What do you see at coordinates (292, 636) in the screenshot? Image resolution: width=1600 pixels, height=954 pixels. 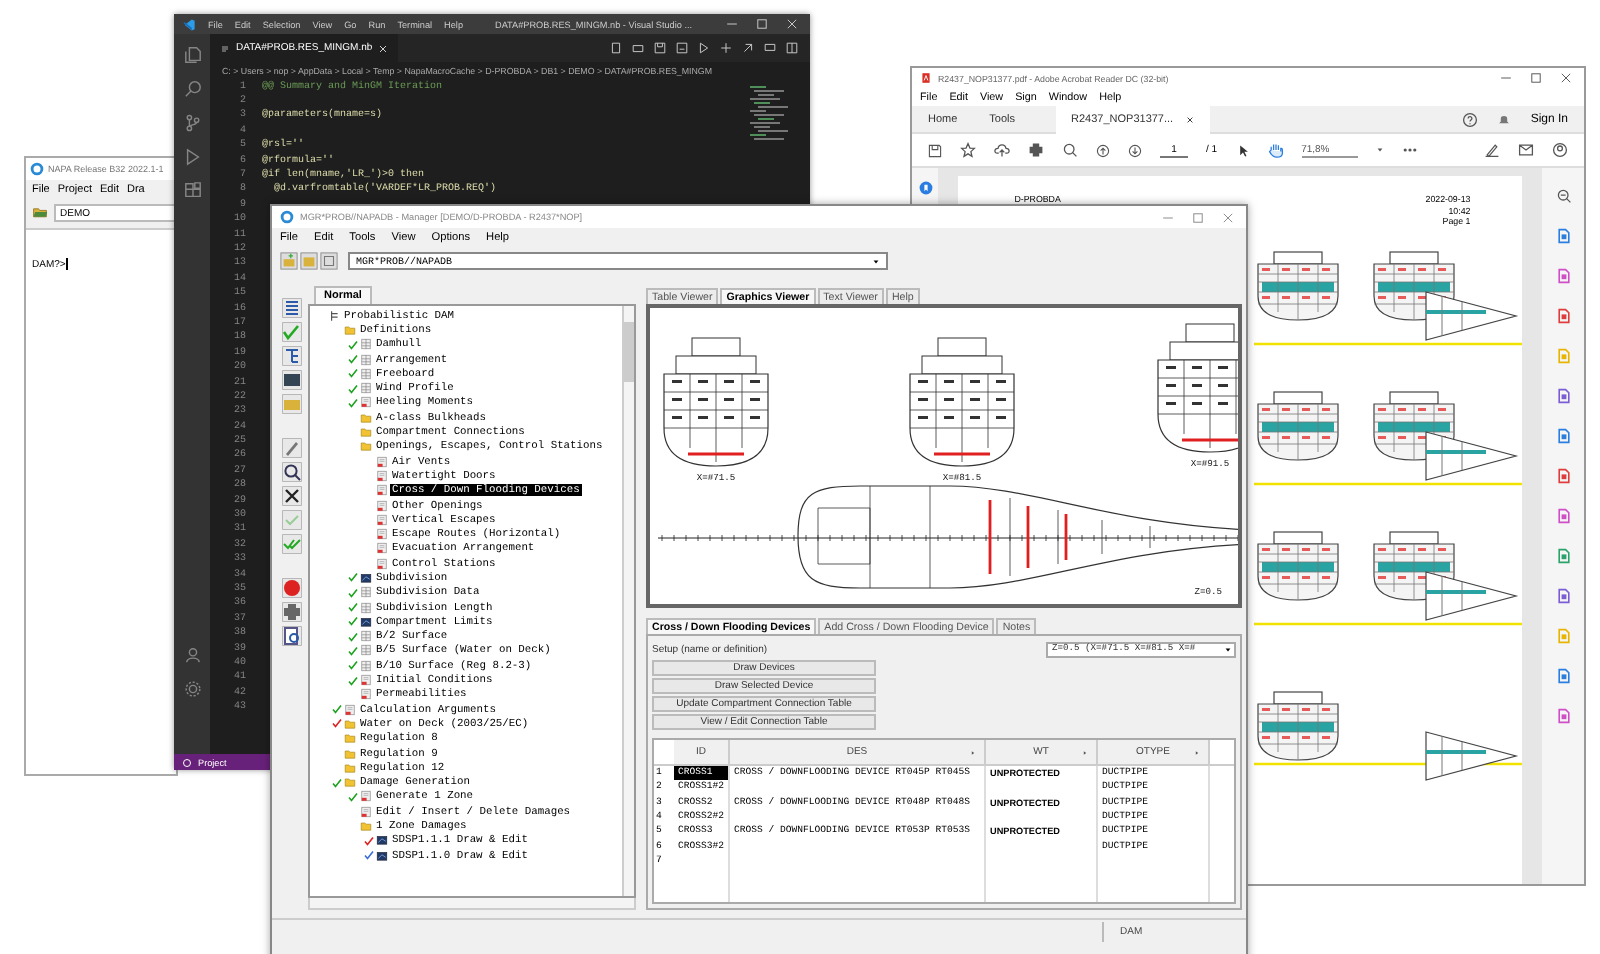 I see `preview-icon` at bounding box center [292, 636].